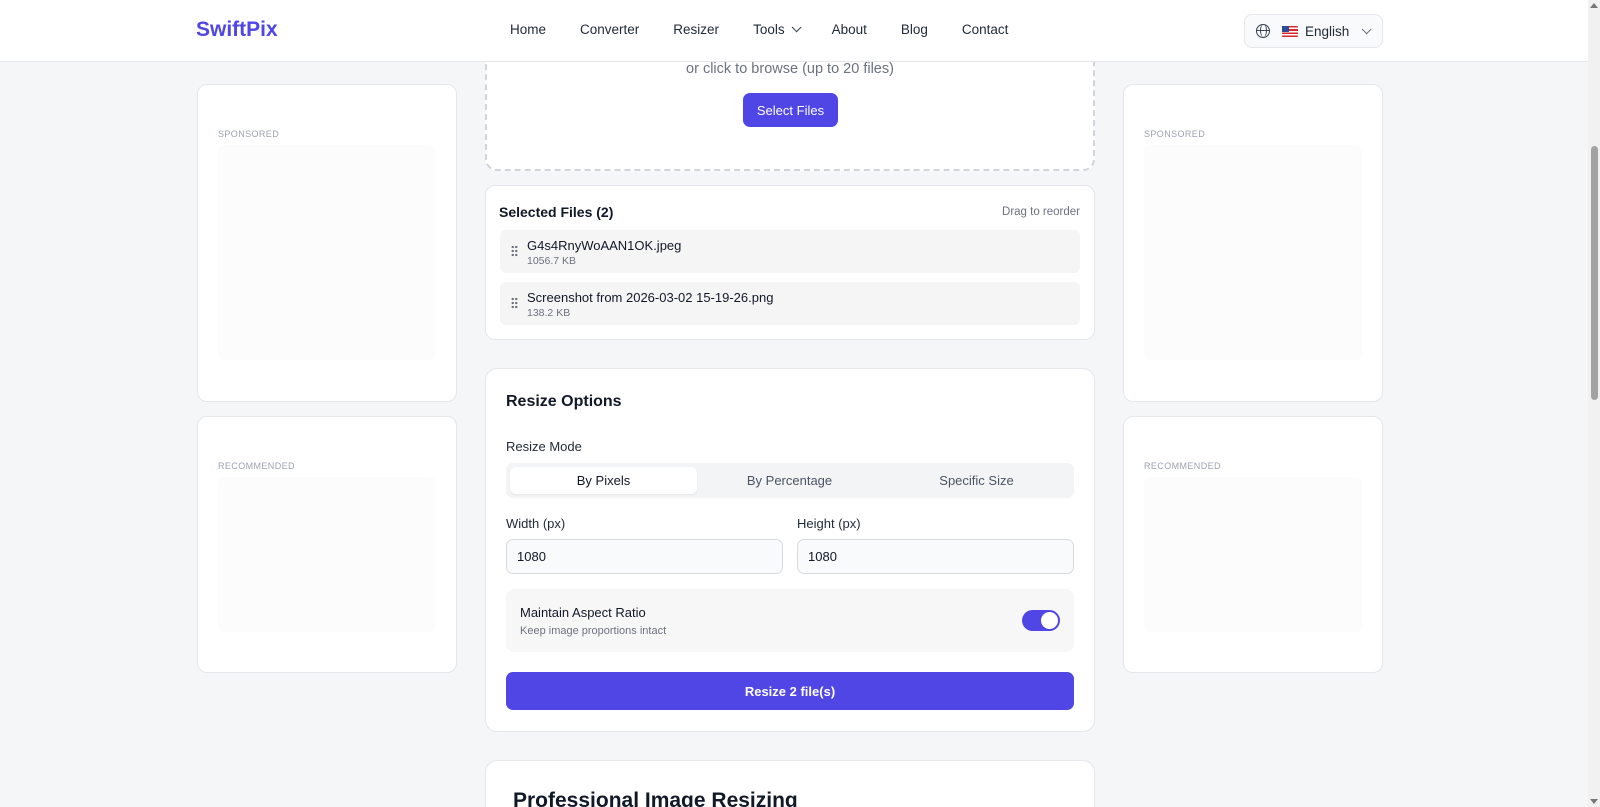  Describe the element at coordinates (237, 30) in the screenshot. I see `logo: SwiftPix` at that location.